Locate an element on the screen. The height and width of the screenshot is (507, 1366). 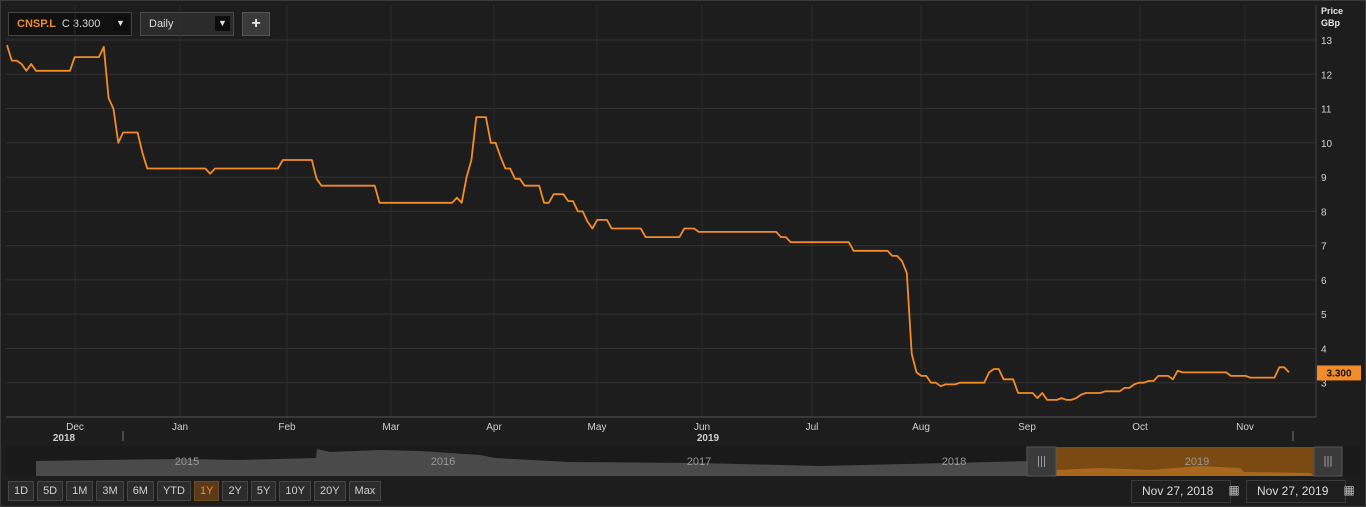
navigator-year-label: 2015 is located at coordinates (187, 462).